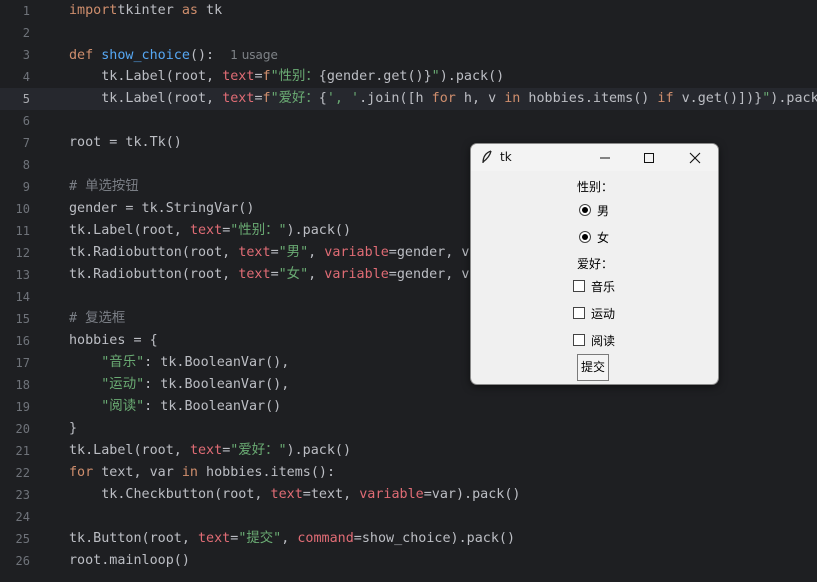 This screenshot has width=817, height=582. Describe the element at coordinates (408, 429) in the screenshot. I see `code-line: 20}` at that location.